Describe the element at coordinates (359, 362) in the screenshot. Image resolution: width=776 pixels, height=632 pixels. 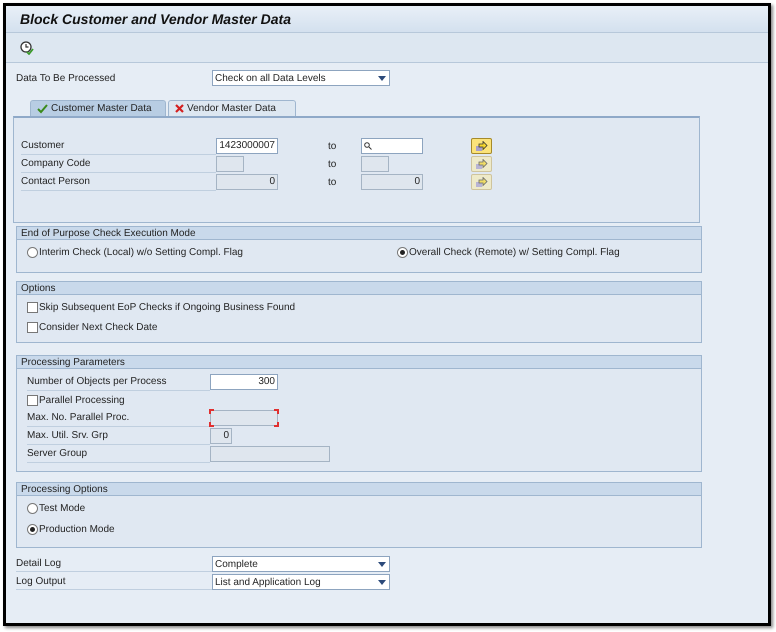
I see `group-title: Processing Parameters` at that location.